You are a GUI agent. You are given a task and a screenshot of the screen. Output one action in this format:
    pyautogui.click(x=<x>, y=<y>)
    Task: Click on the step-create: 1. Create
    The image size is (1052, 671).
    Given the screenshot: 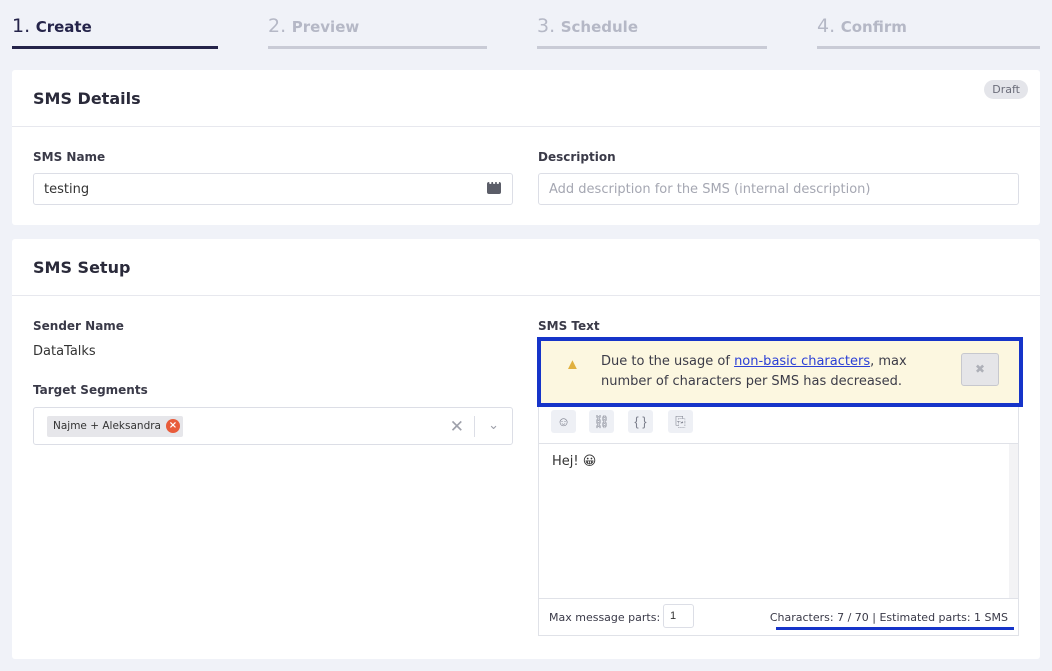 What is the action you would take?
    pyautogui.click(x=115, y=26)
    